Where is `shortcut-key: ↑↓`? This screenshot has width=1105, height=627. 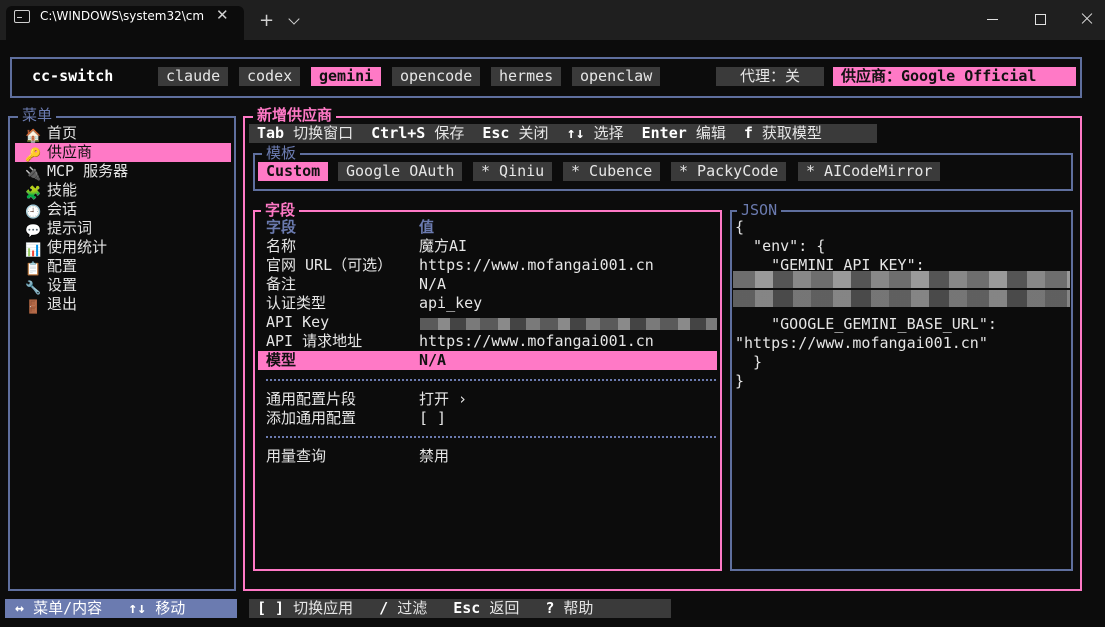 shortcut-key: ↑↓ is located at coordinates (575, 133).